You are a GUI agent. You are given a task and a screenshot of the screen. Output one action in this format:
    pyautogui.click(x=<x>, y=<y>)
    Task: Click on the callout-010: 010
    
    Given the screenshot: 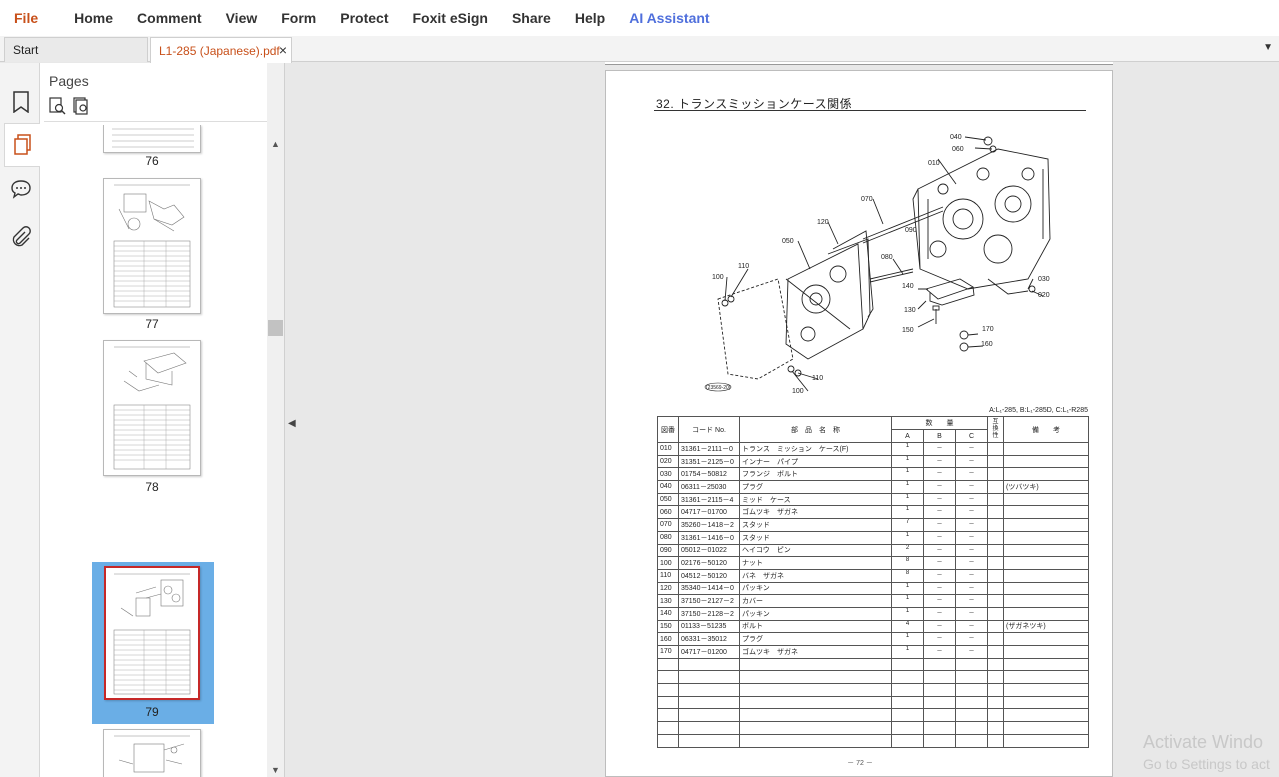 What is the action you would take?
    pyautogui.click(x=934, y=163)
    